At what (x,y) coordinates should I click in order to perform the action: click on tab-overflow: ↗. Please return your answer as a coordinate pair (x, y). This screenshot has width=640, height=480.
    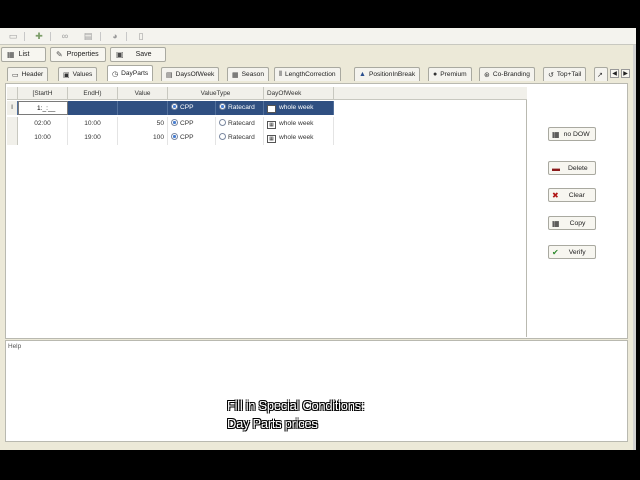
    Looking at the image, I should click on (601, 74).